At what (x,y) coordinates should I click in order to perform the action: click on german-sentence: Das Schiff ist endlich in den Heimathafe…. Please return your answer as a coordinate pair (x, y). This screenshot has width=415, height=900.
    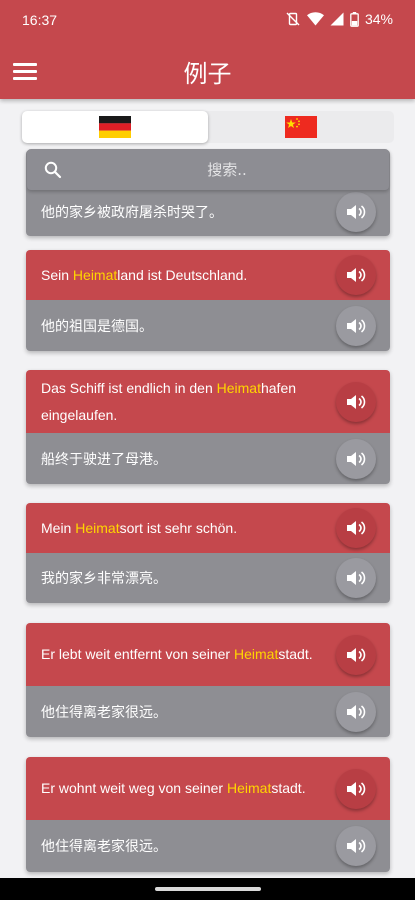
    Looking at the image, I should click on (169, 401).